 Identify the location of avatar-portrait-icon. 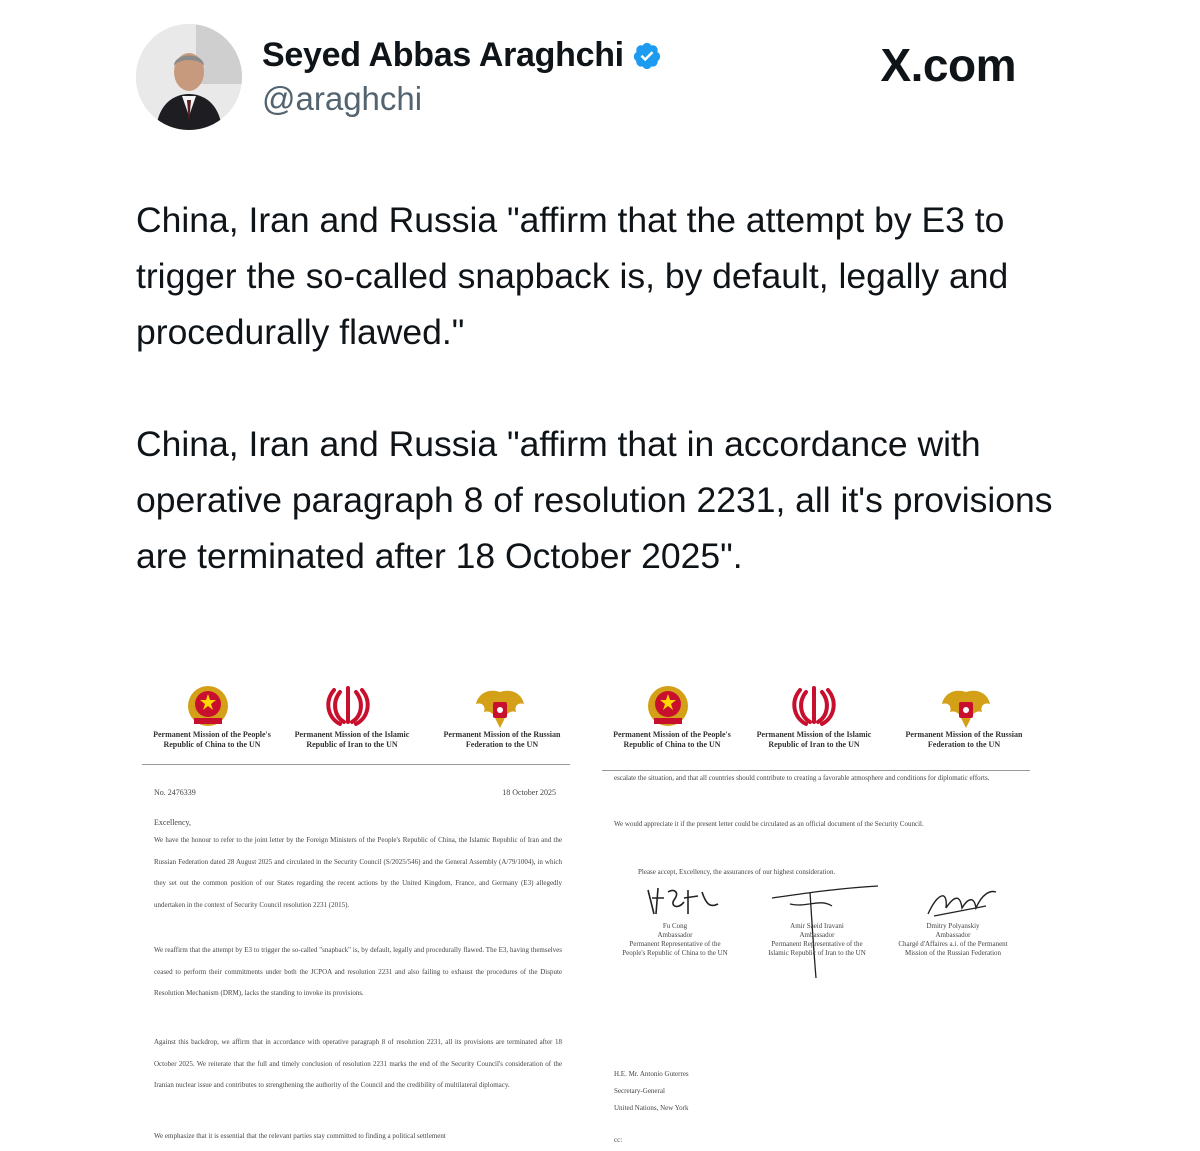
(189, 77).